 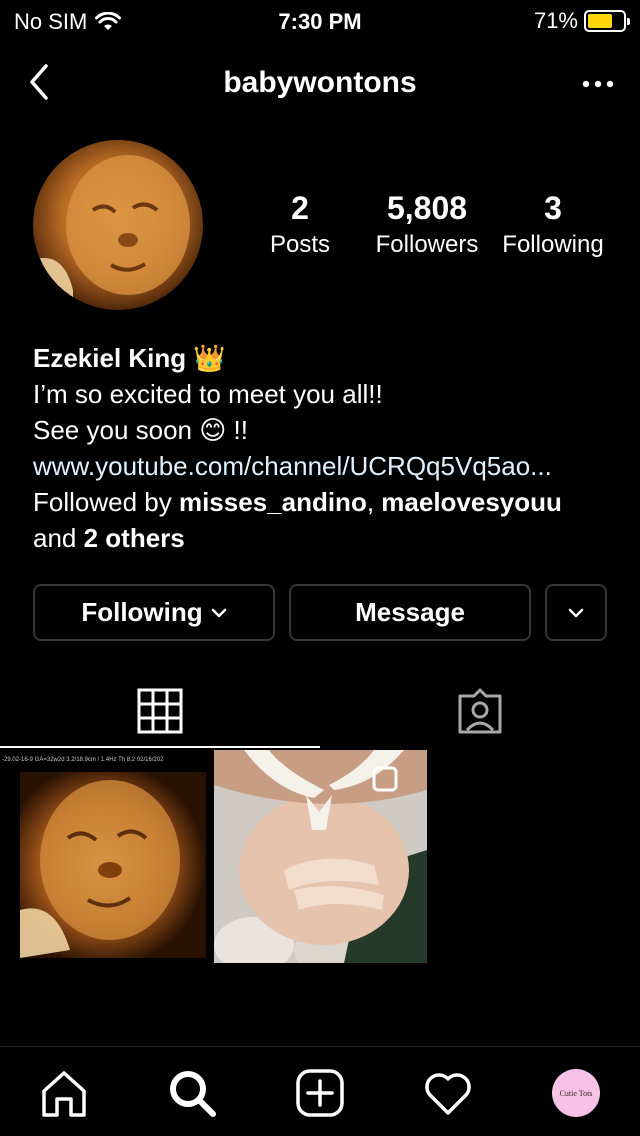 I want to click on bottom-navigation: Cutie Tots, so click(x=320, y=1091).